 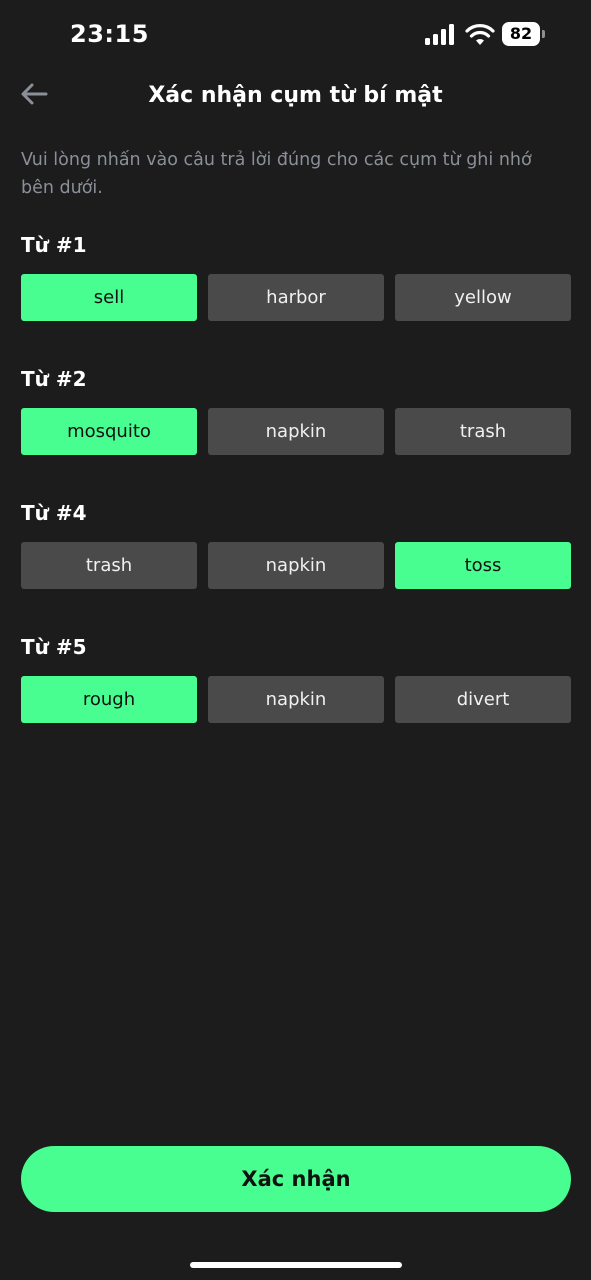 What do you see at coordinates (483, 699) in the screenshot?
I see `option-button: divert` at bounding box center [483, 699].